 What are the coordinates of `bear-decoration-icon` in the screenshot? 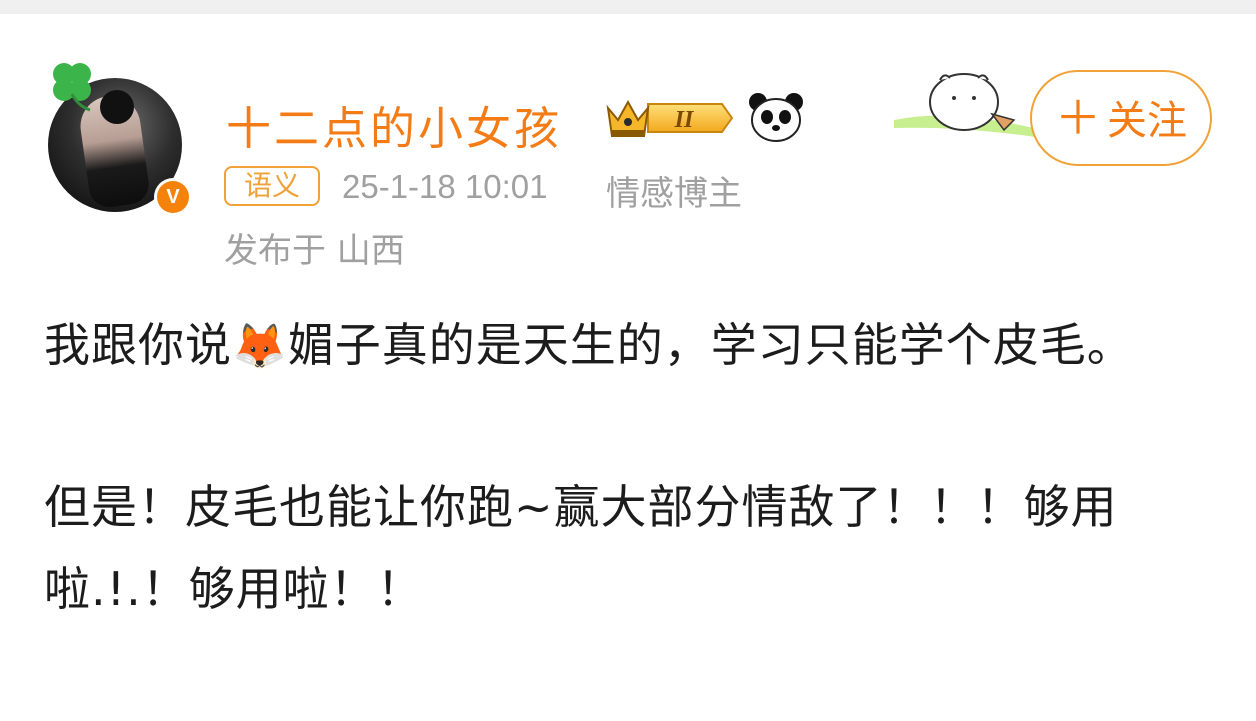 It's located at (968, 105).